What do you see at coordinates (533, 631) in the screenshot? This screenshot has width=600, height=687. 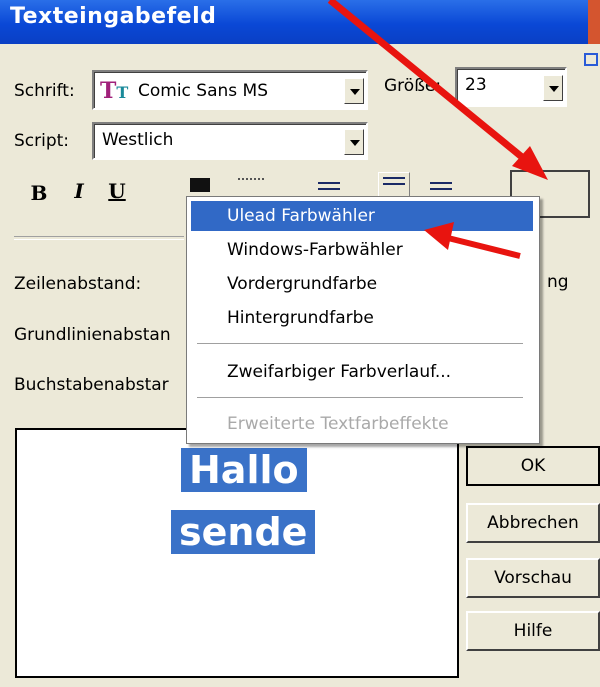 I see `help-button: Hilfe` at bounding box center [533, 631].